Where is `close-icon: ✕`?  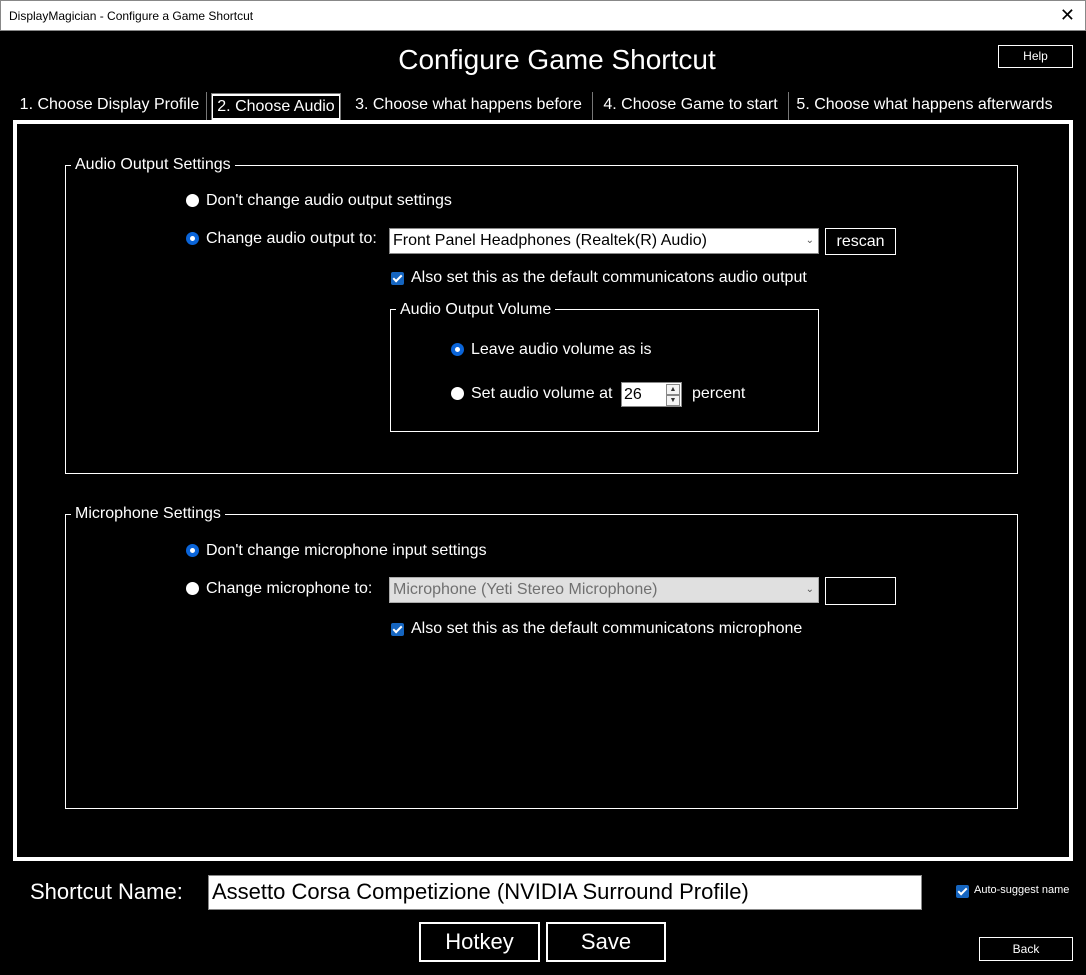 close-icon: ✕ is located at coordinates (1067, 15).